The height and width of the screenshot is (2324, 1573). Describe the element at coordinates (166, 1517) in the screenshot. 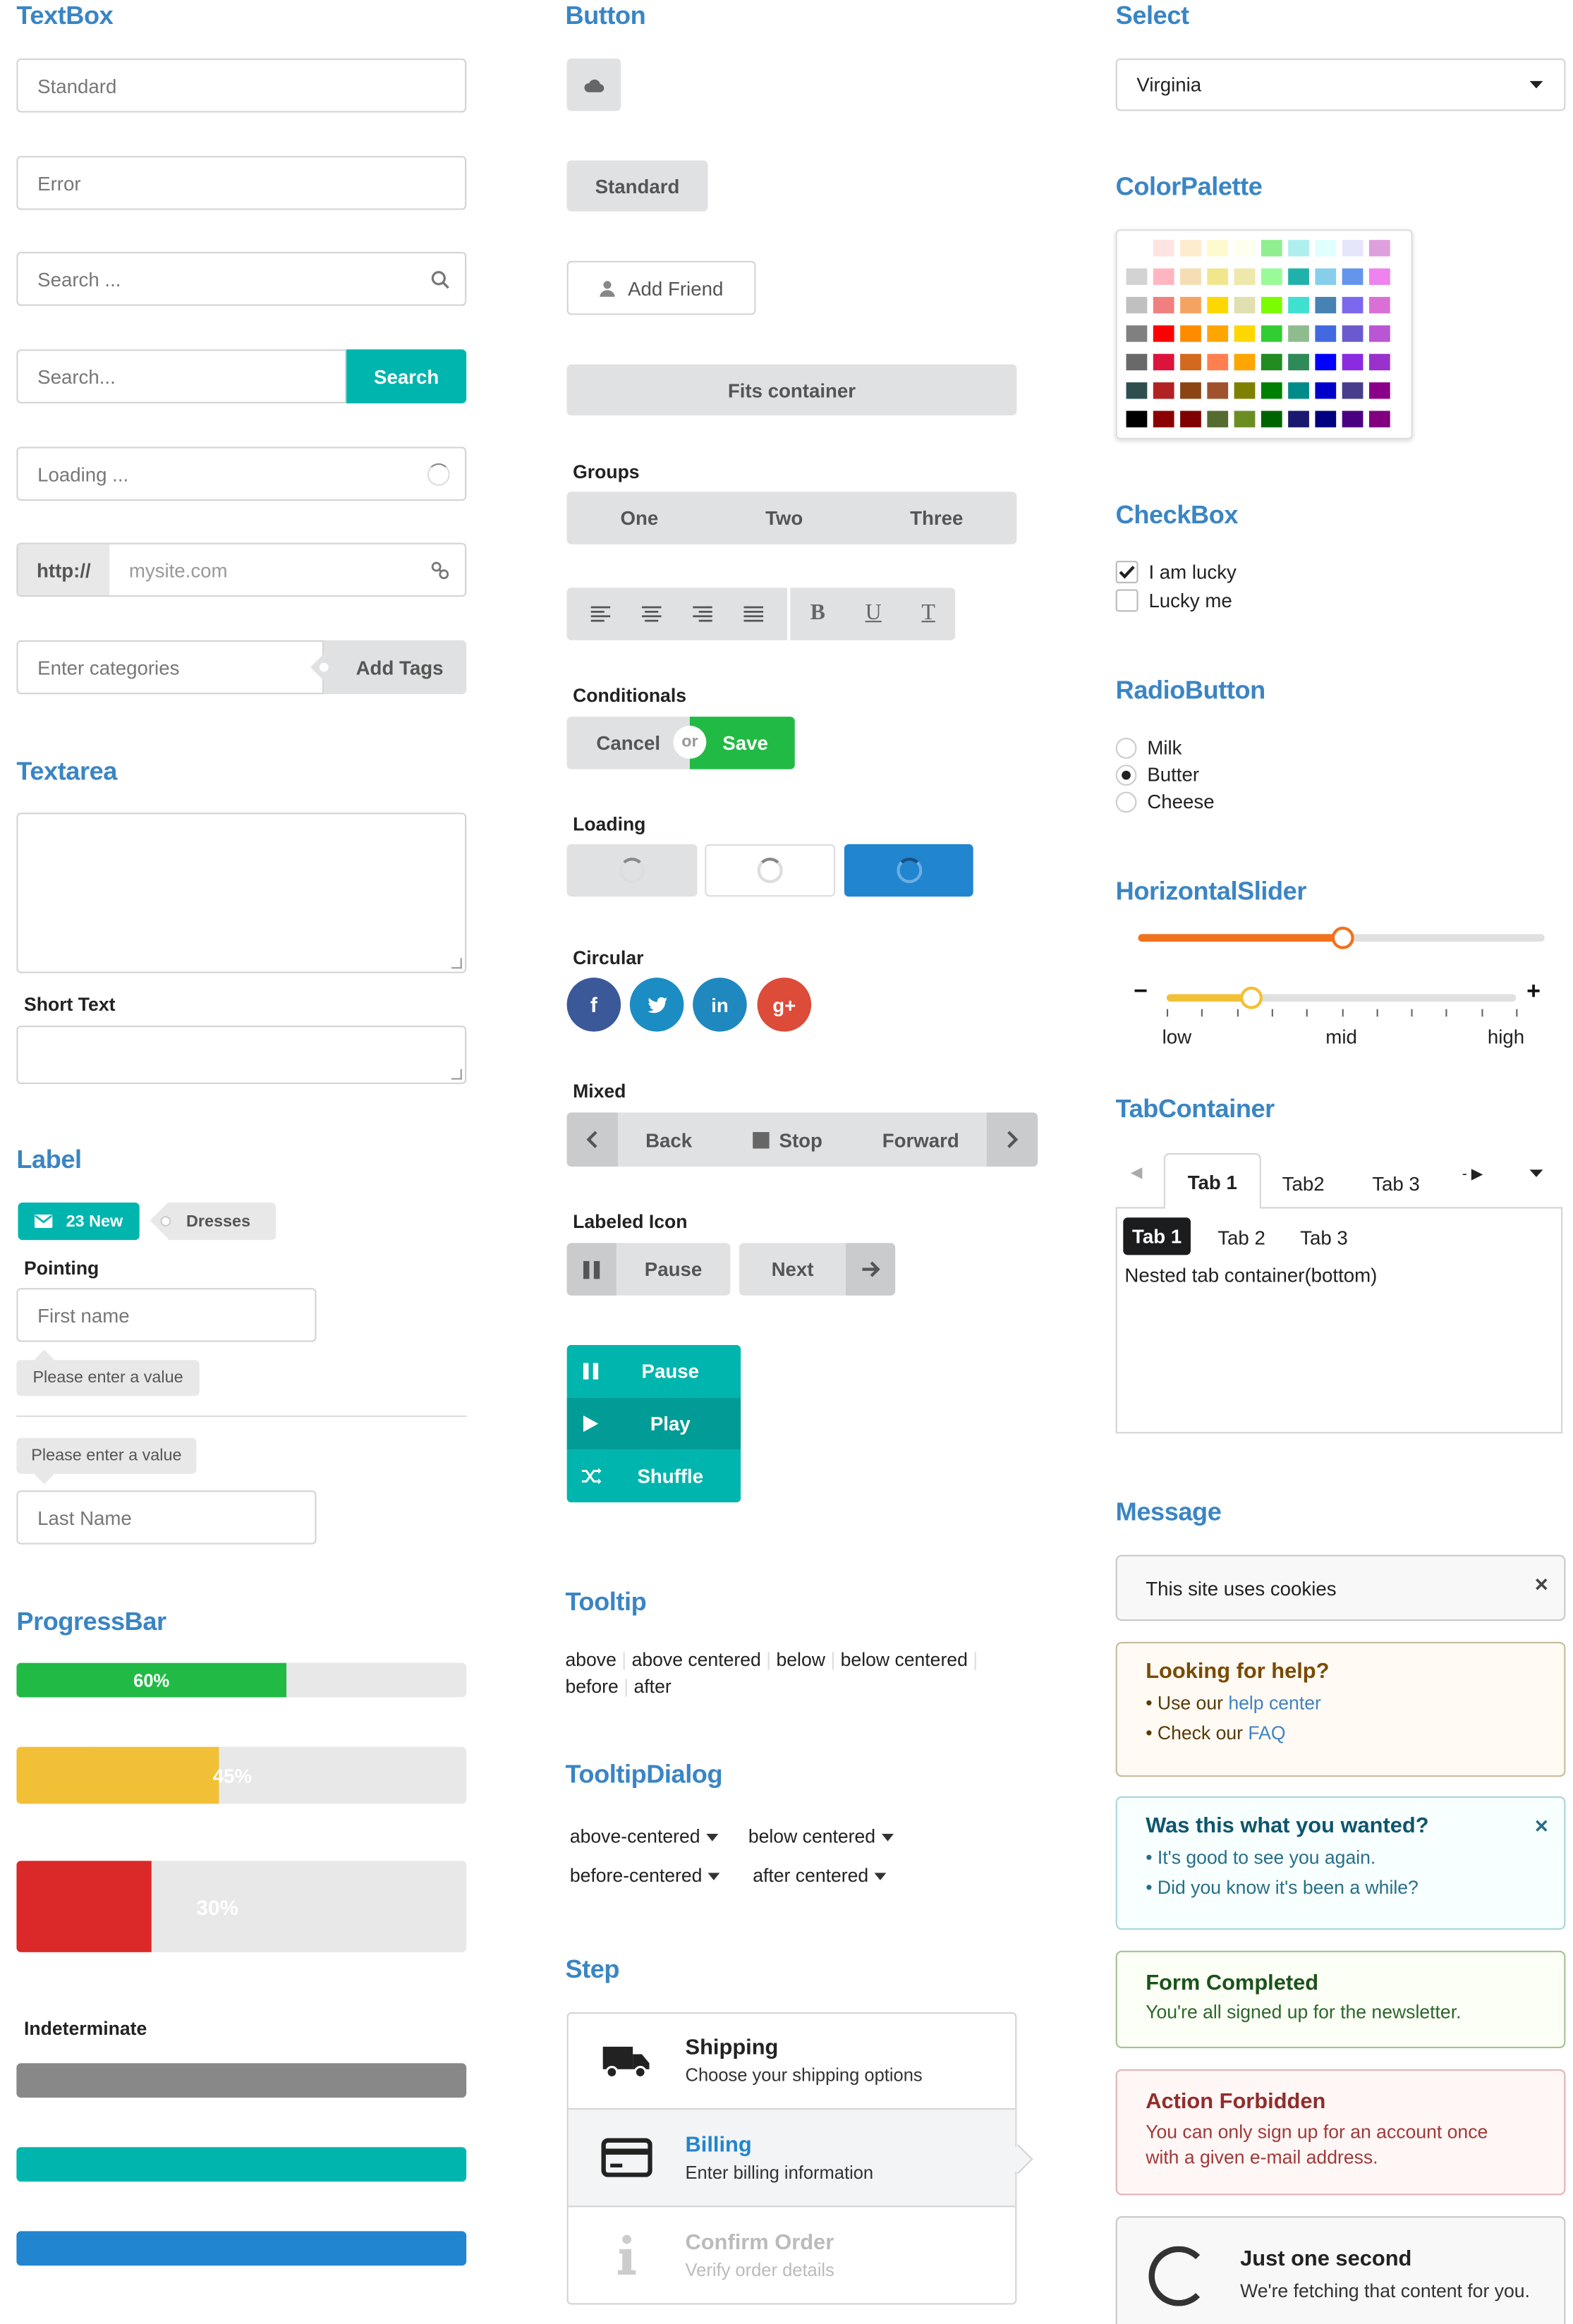

I see `last-name-input: Last Name` at that location.